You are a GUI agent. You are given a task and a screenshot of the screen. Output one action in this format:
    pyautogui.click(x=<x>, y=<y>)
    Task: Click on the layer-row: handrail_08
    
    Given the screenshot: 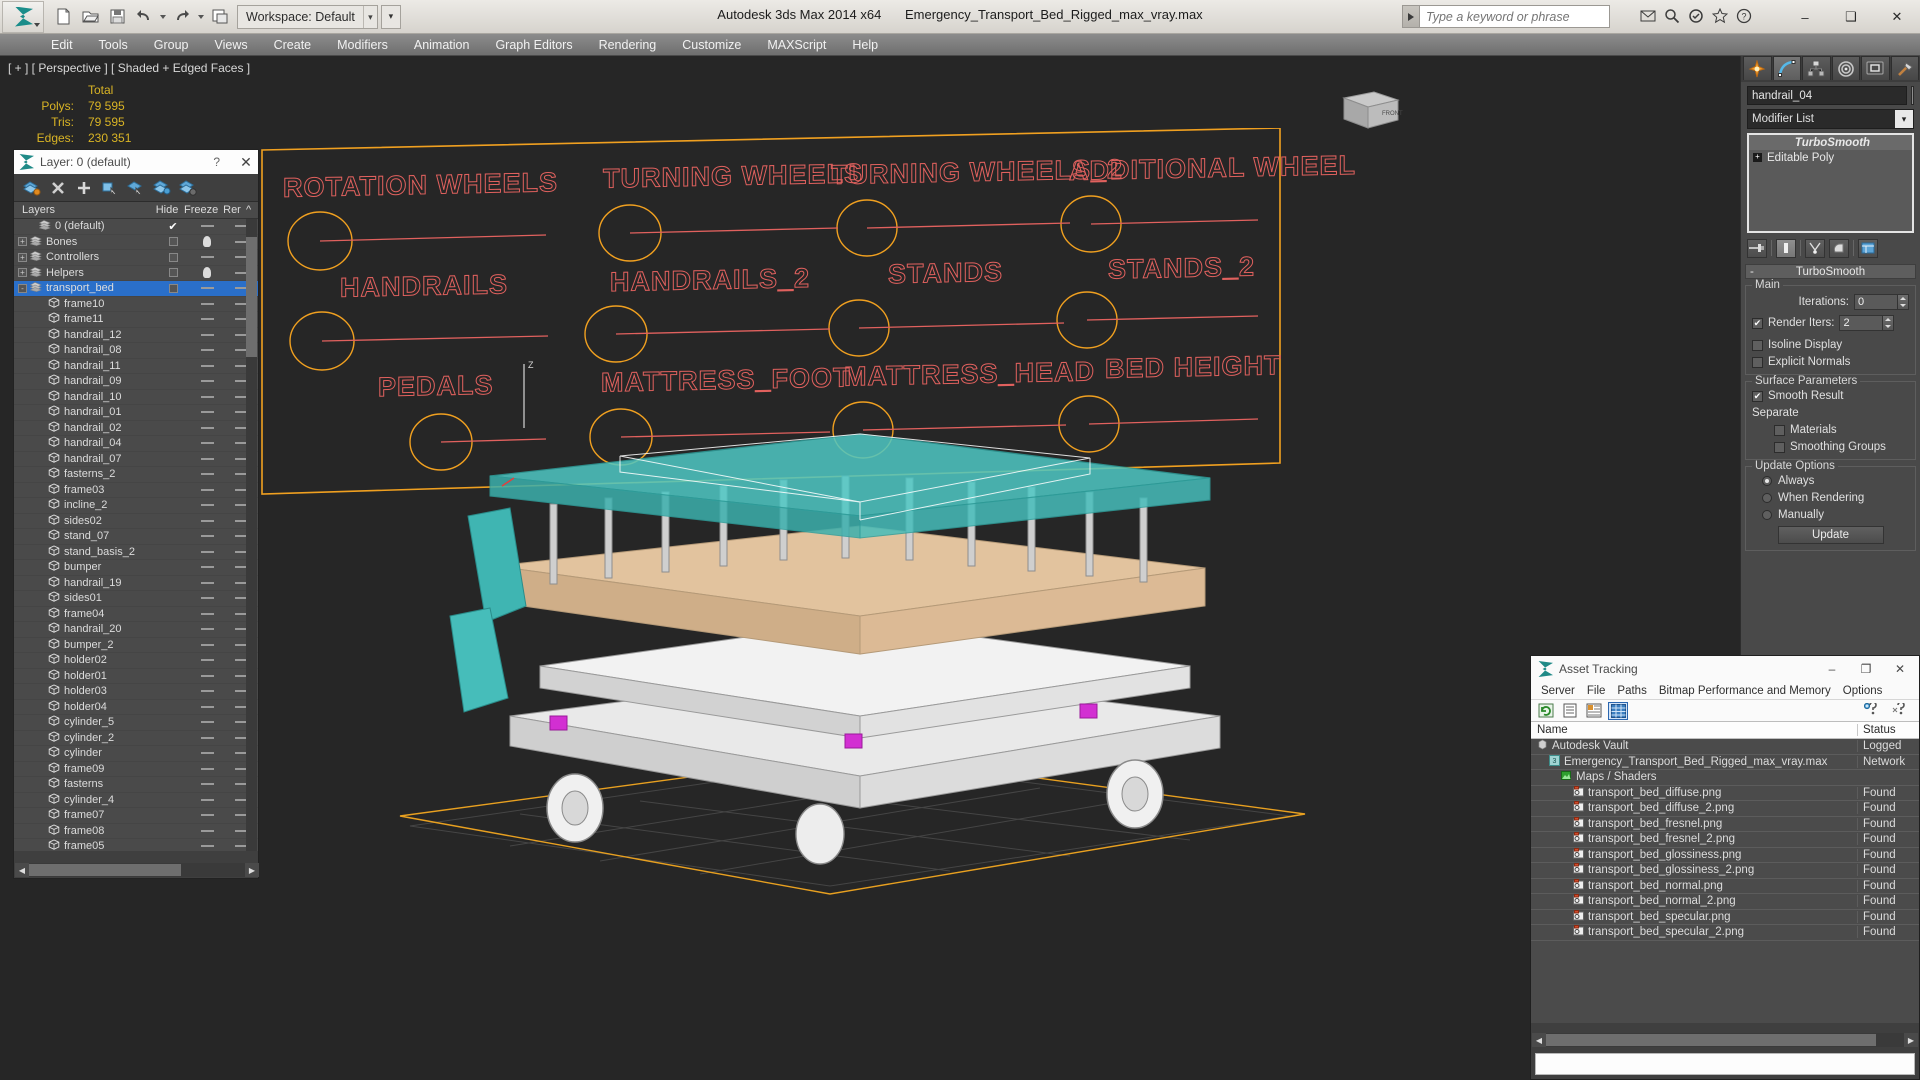 What is the action you would take?
    pyautogui.click(x=136, y=351)
    